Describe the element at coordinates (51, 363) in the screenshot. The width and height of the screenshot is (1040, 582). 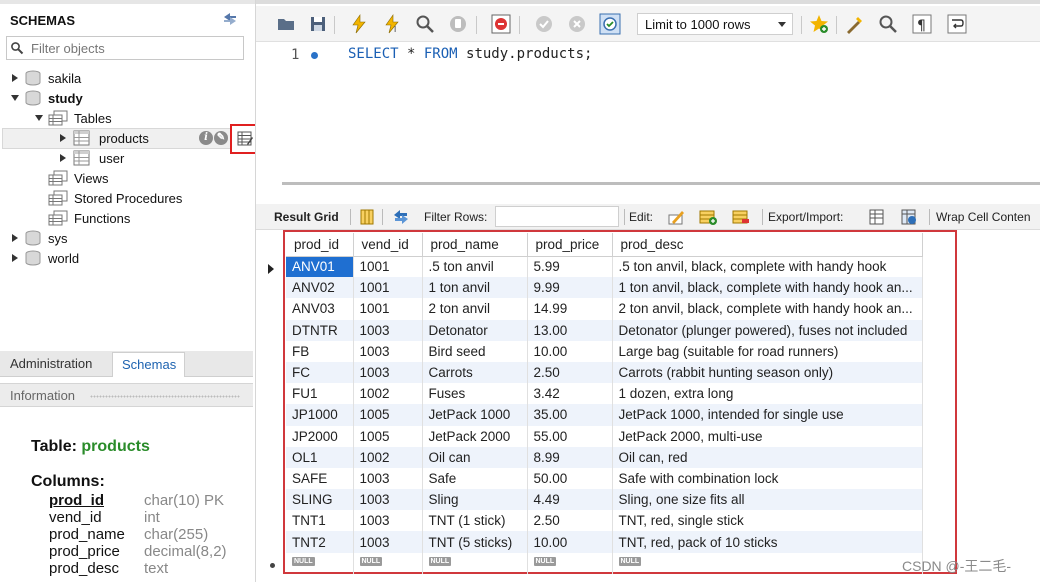
I see `tab-administration: Administration` at that location.